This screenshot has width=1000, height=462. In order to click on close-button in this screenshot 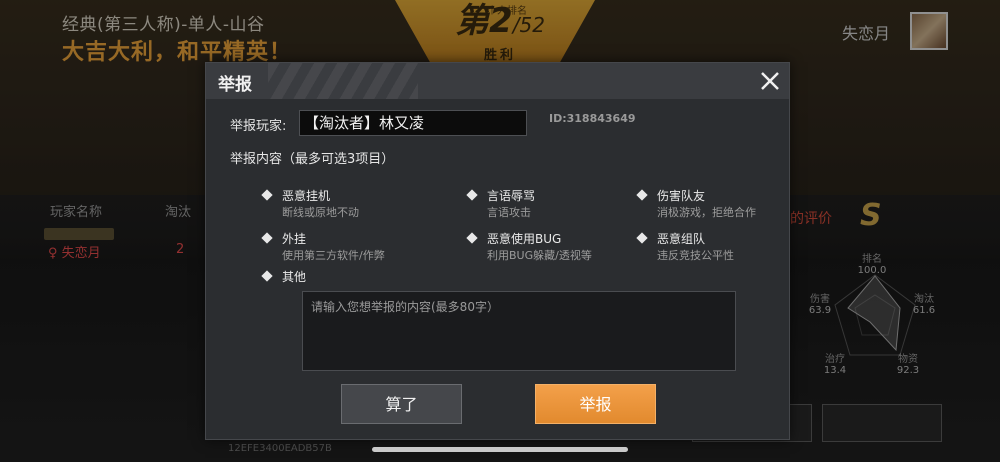, I will do `click(770, 81)`.